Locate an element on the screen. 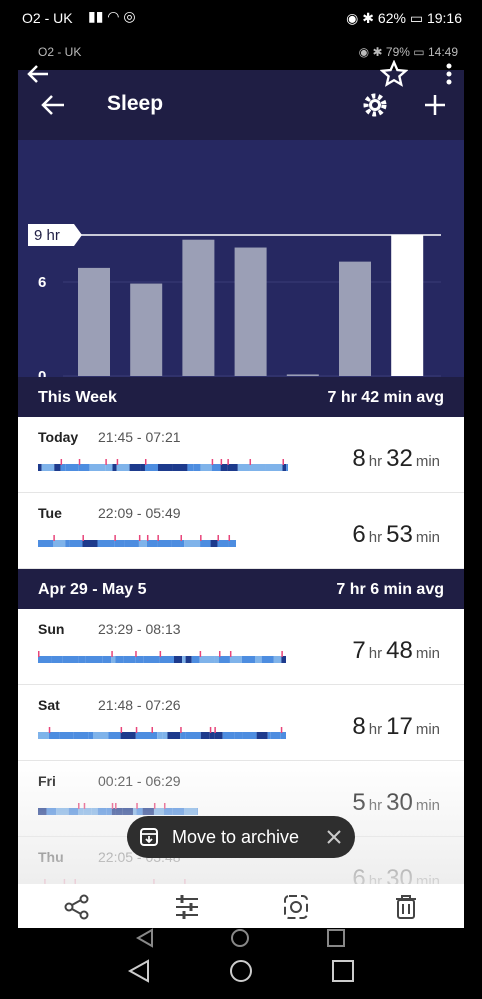  row-day: Sun is located at coordinates (51, 629).